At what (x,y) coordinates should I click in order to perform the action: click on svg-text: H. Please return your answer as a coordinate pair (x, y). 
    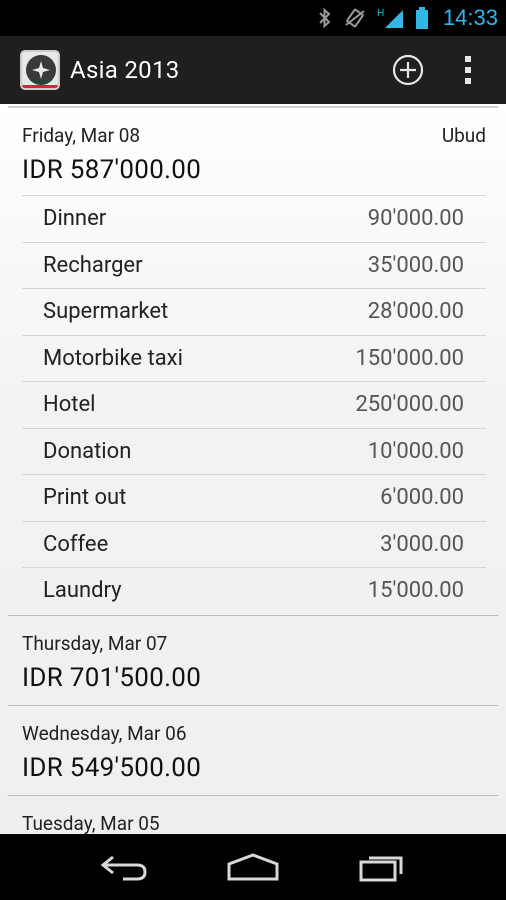
    Looking at the image, I should click on (380, 13).